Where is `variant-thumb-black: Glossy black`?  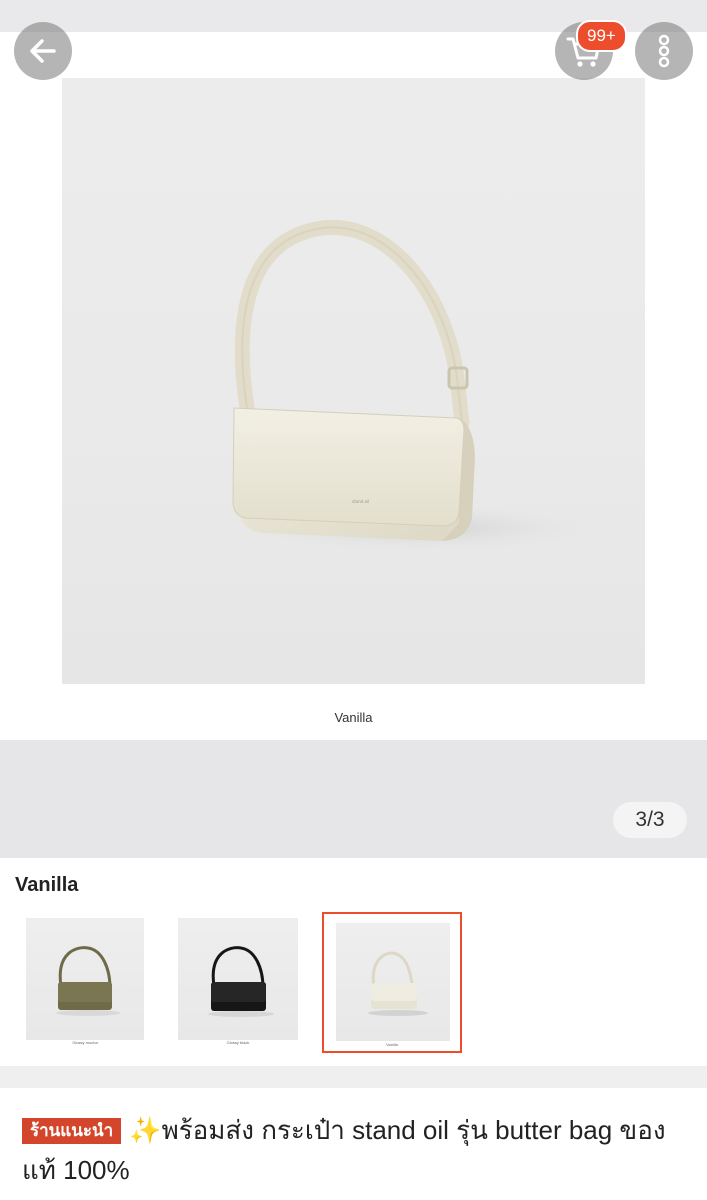 variant-thumb-black: Glossy black is located at coordinates (238, 982).